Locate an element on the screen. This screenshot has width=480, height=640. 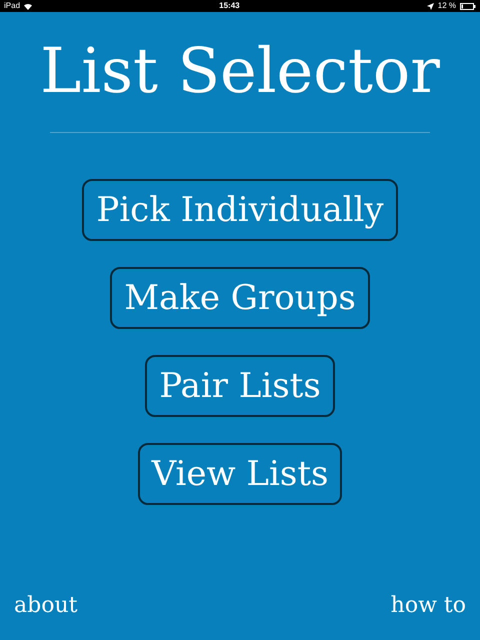
about-link: about is located at coordinates (46, 605).